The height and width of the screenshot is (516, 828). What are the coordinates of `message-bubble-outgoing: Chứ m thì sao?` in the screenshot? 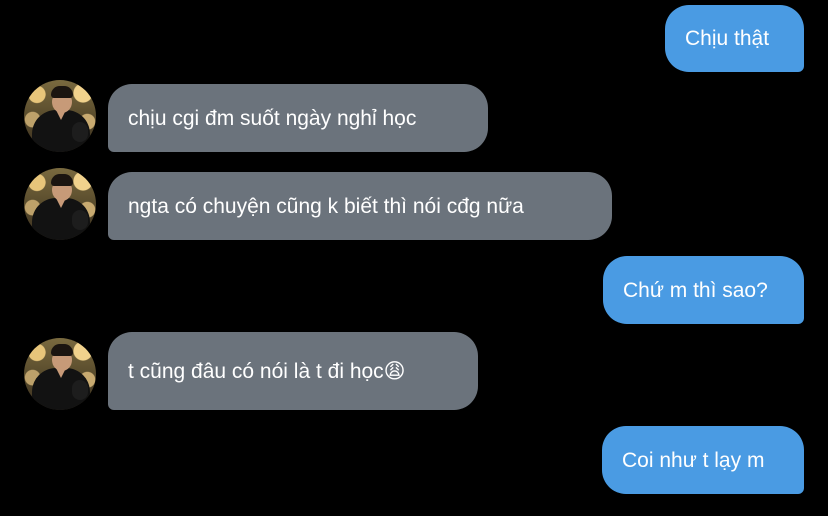 It's located at (703, 290).